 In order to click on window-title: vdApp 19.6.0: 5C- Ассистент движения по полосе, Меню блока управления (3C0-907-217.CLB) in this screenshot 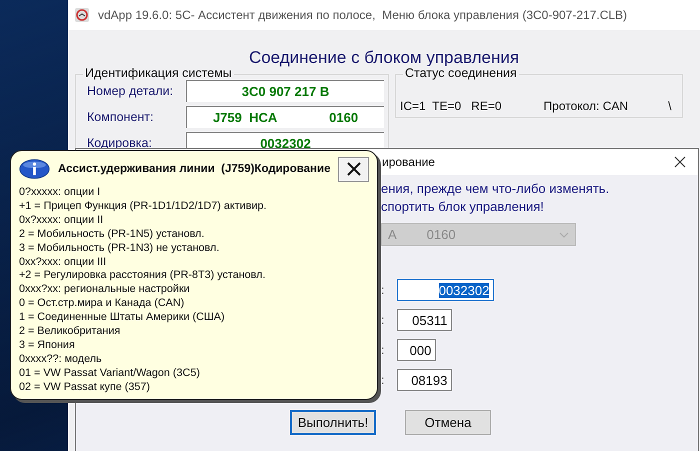, I will do `click(363, 15)`.